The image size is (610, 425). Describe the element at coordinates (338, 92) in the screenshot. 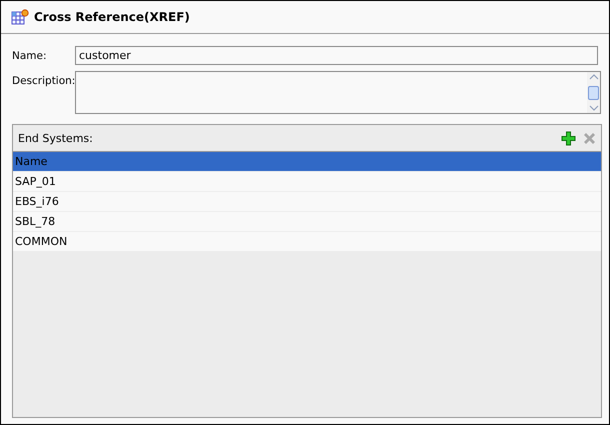

I see `description-field` at that location.